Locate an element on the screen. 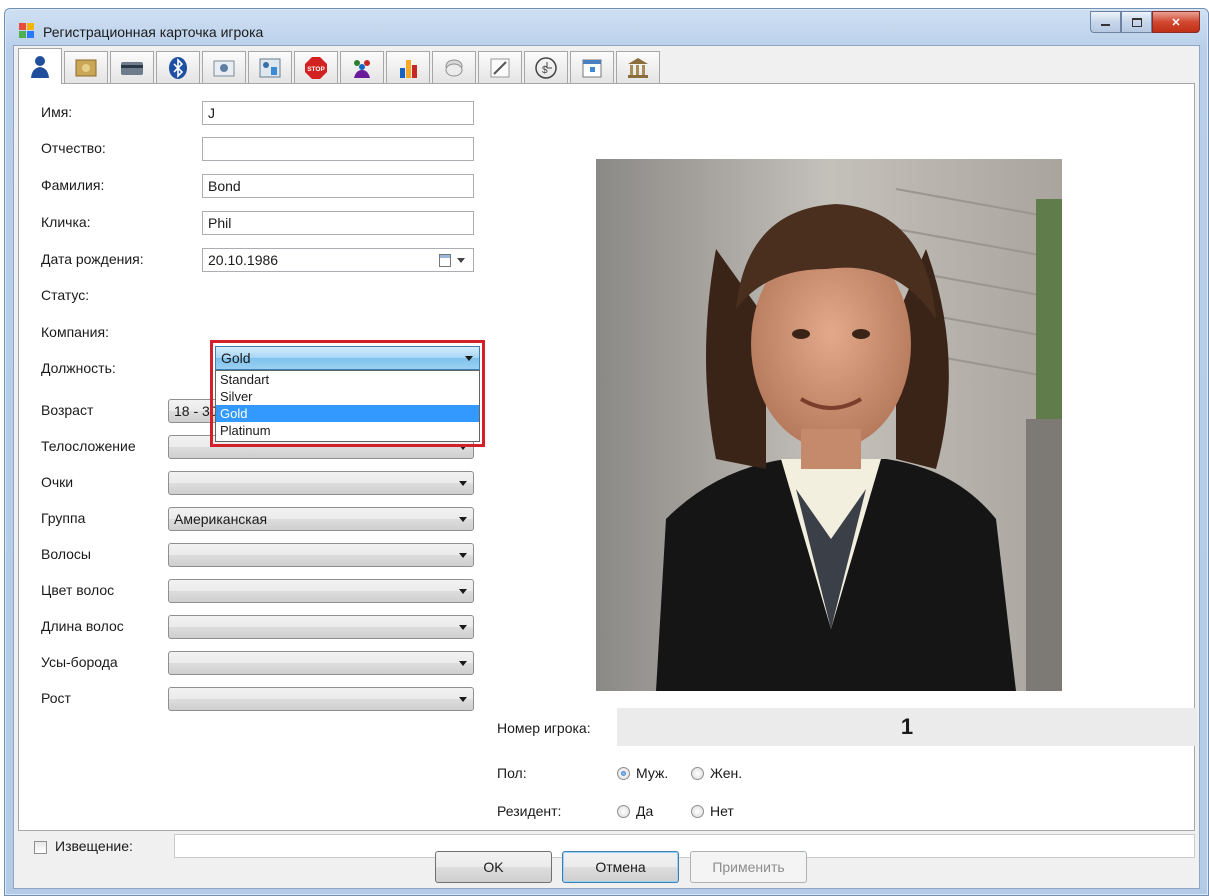  group-select-value: Американская is located at coordinates (221, 519).